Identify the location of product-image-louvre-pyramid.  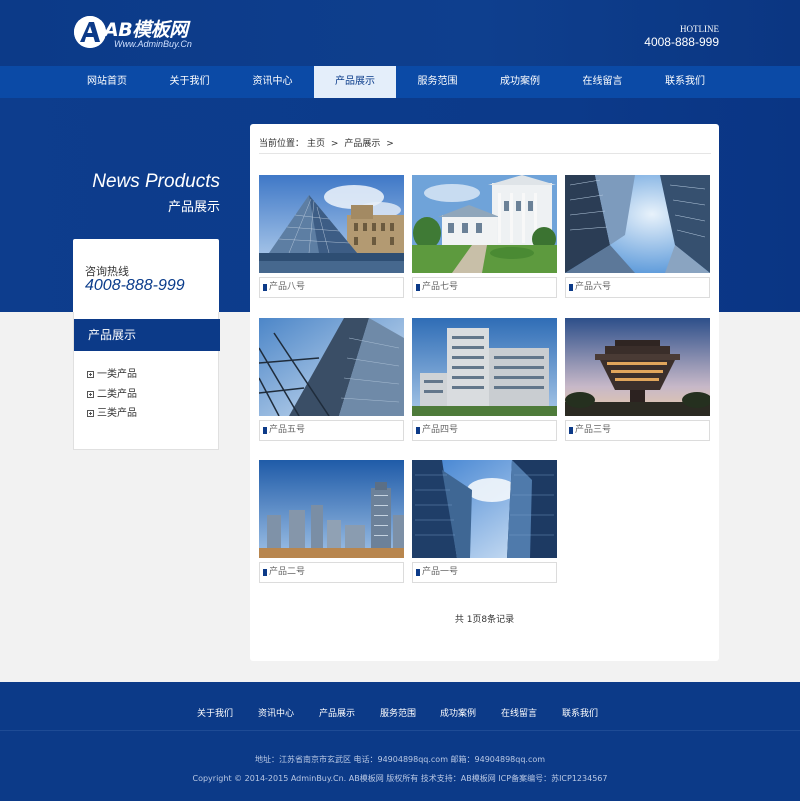
(331, 224).